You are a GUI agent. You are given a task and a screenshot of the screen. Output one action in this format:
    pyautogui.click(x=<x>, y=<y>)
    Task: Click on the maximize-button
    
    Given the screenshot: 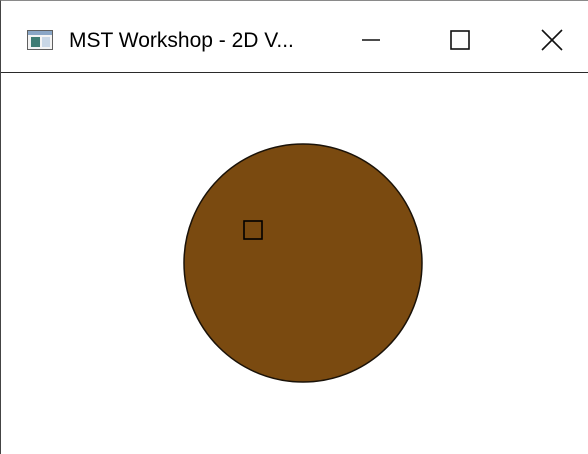 What is the action you would take?
    pyautogui.click(x=460, y=40)
    